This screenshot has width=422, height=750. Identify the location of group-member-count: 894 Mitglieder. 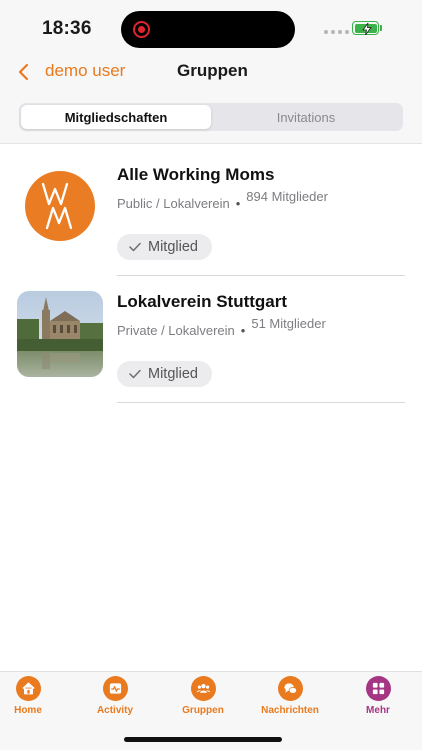
(287, 196).